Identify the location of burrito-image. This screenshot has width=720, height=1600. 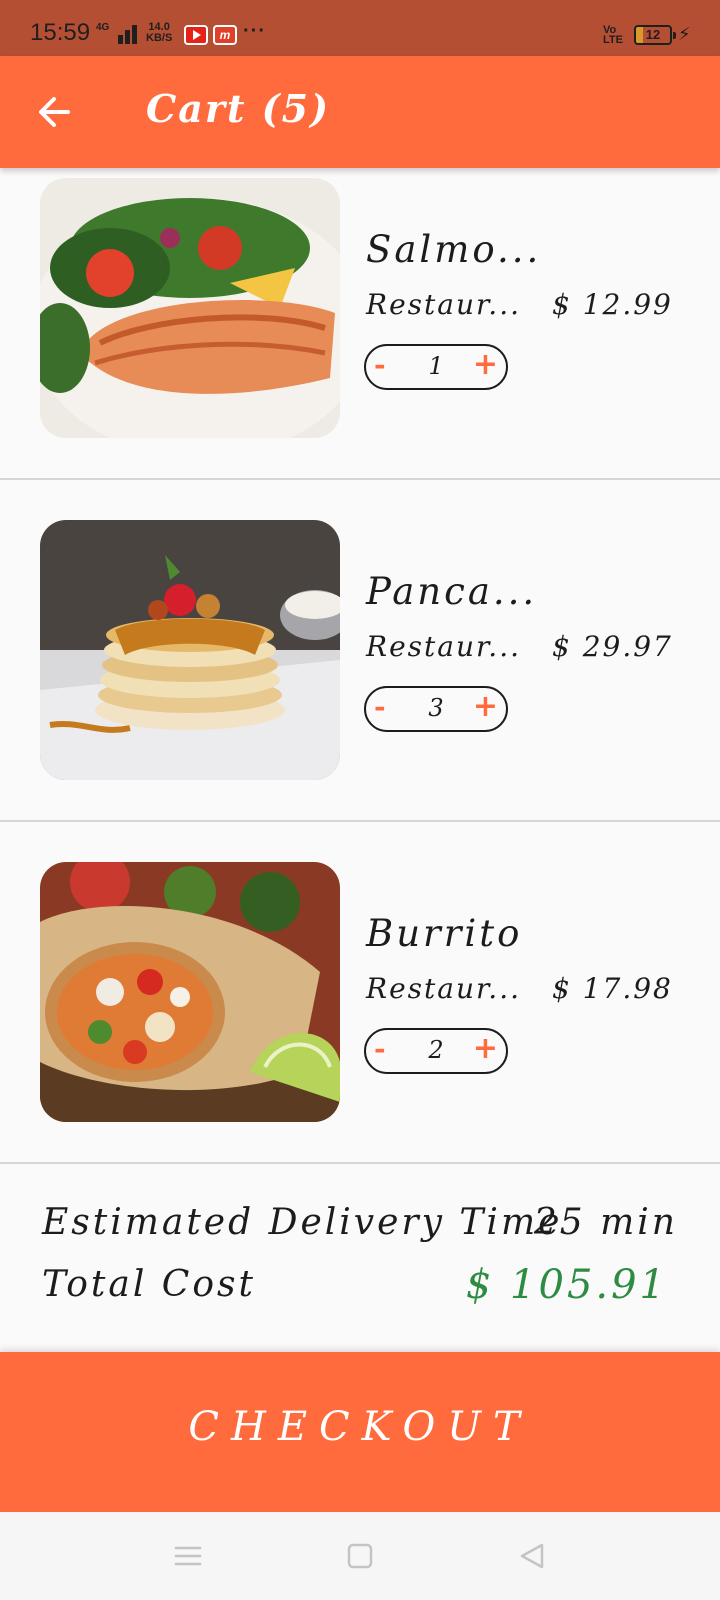
(190, 992).